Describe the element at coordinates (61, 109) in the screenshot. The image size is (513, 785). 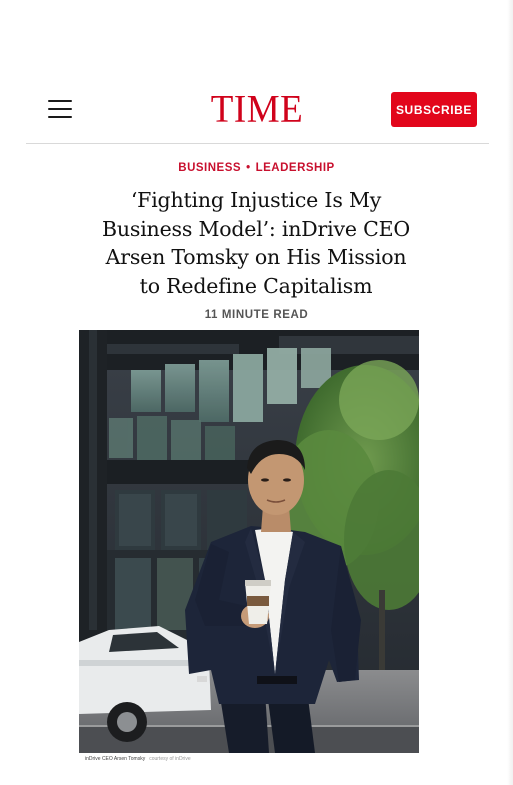
I see `hamburger-menu-icon` at that location.